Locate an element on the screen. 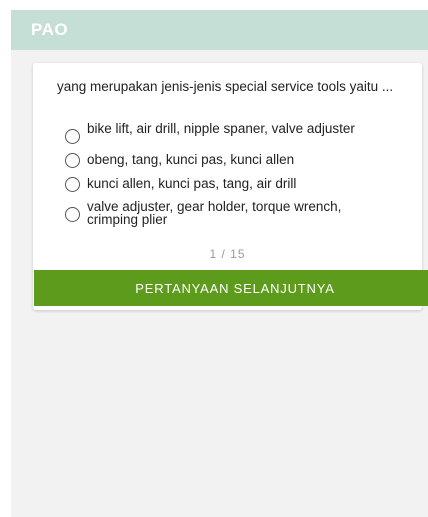  app-title: PAO is located at coordinates (50, 29).